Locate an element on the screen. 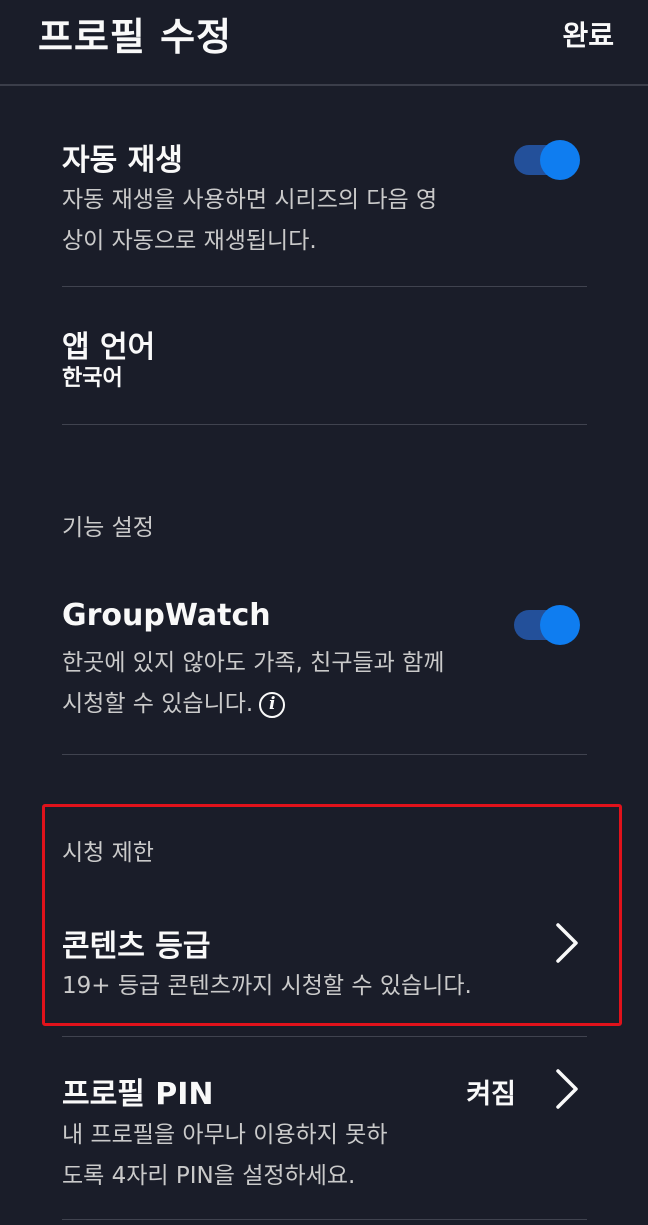 Image resolution: width=648 pixels, height=1225 pixels. content-rating-title: 콘텐츠 등급 is located at coordinates (136, 946).